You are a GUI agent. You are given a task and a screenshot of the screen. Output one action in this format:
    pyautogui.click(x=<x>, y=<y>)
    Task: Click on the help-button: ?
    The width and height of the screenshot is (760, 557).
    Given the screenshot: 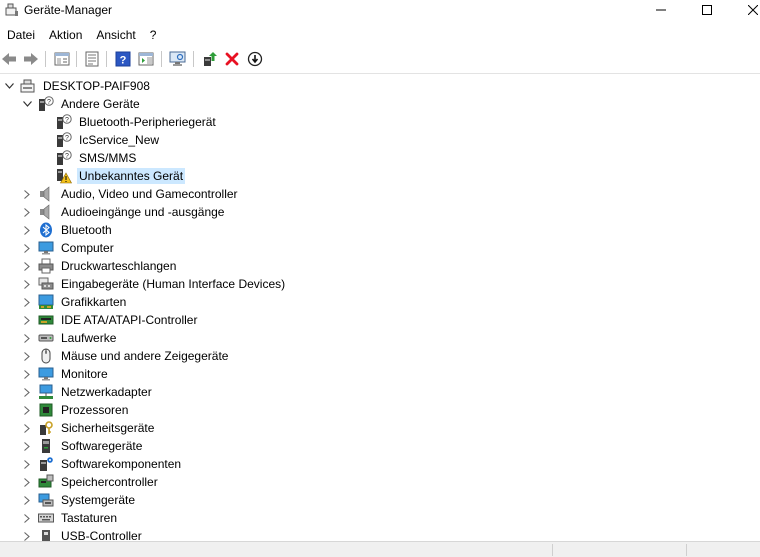 What is the action you would take?
    pyautogui.click(x=123, y=59)
    